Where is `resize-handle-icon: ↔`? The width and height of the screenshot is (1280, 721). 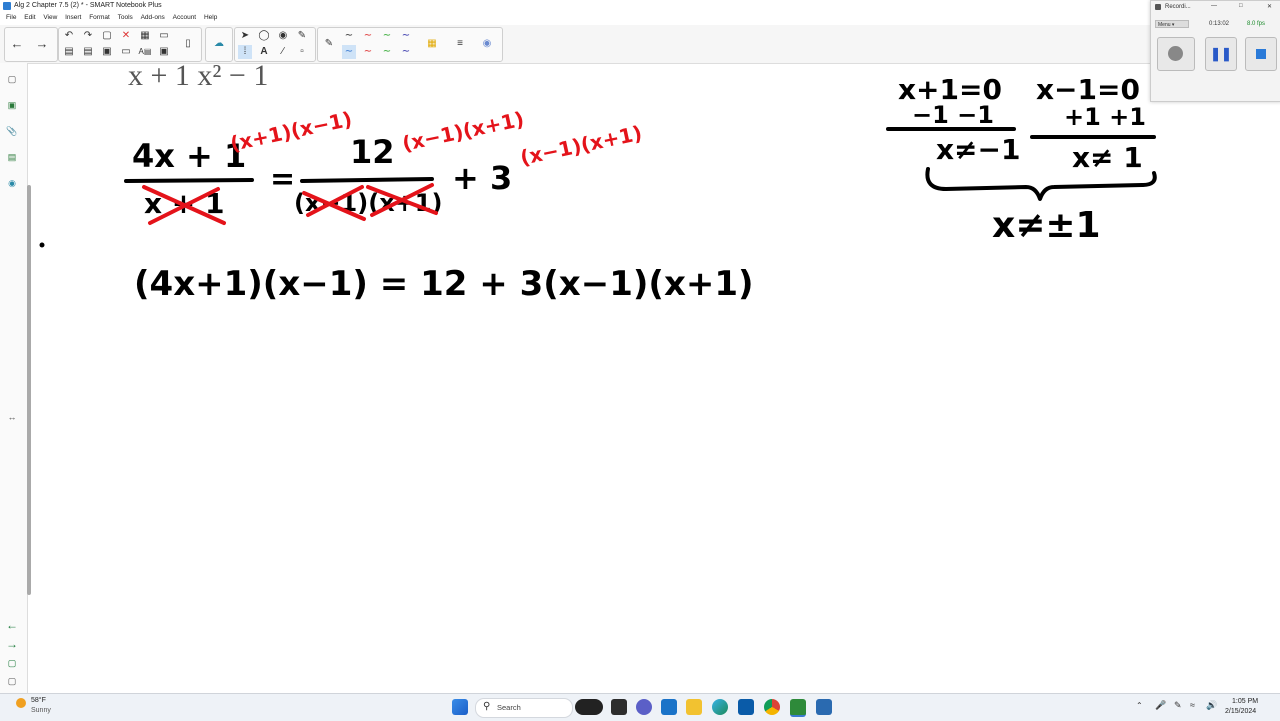
resize-handle-icon: ↔ is located at coordinates (12, 417).